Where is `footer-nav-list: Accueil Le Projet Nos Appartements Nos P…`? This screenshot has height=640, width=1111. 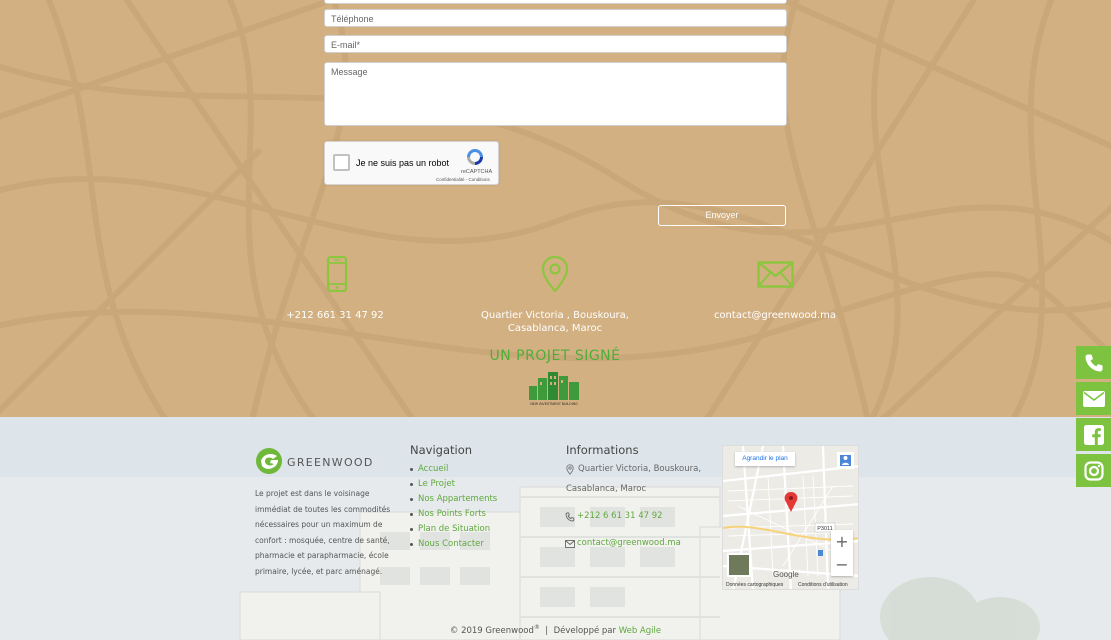
footer-nav-list: Accueil Le Projet Nos Appartements Nos P… is located at coordinates (453, 507).